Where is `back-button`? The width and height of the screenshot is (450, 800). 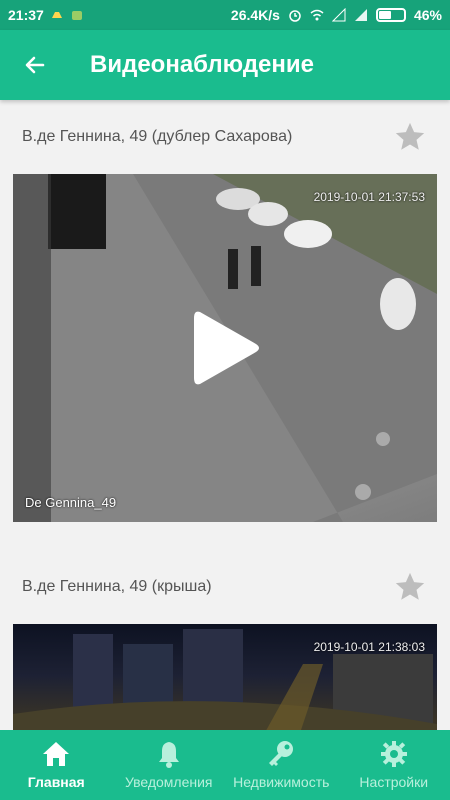 back-button is located at coordinates (35, 65).